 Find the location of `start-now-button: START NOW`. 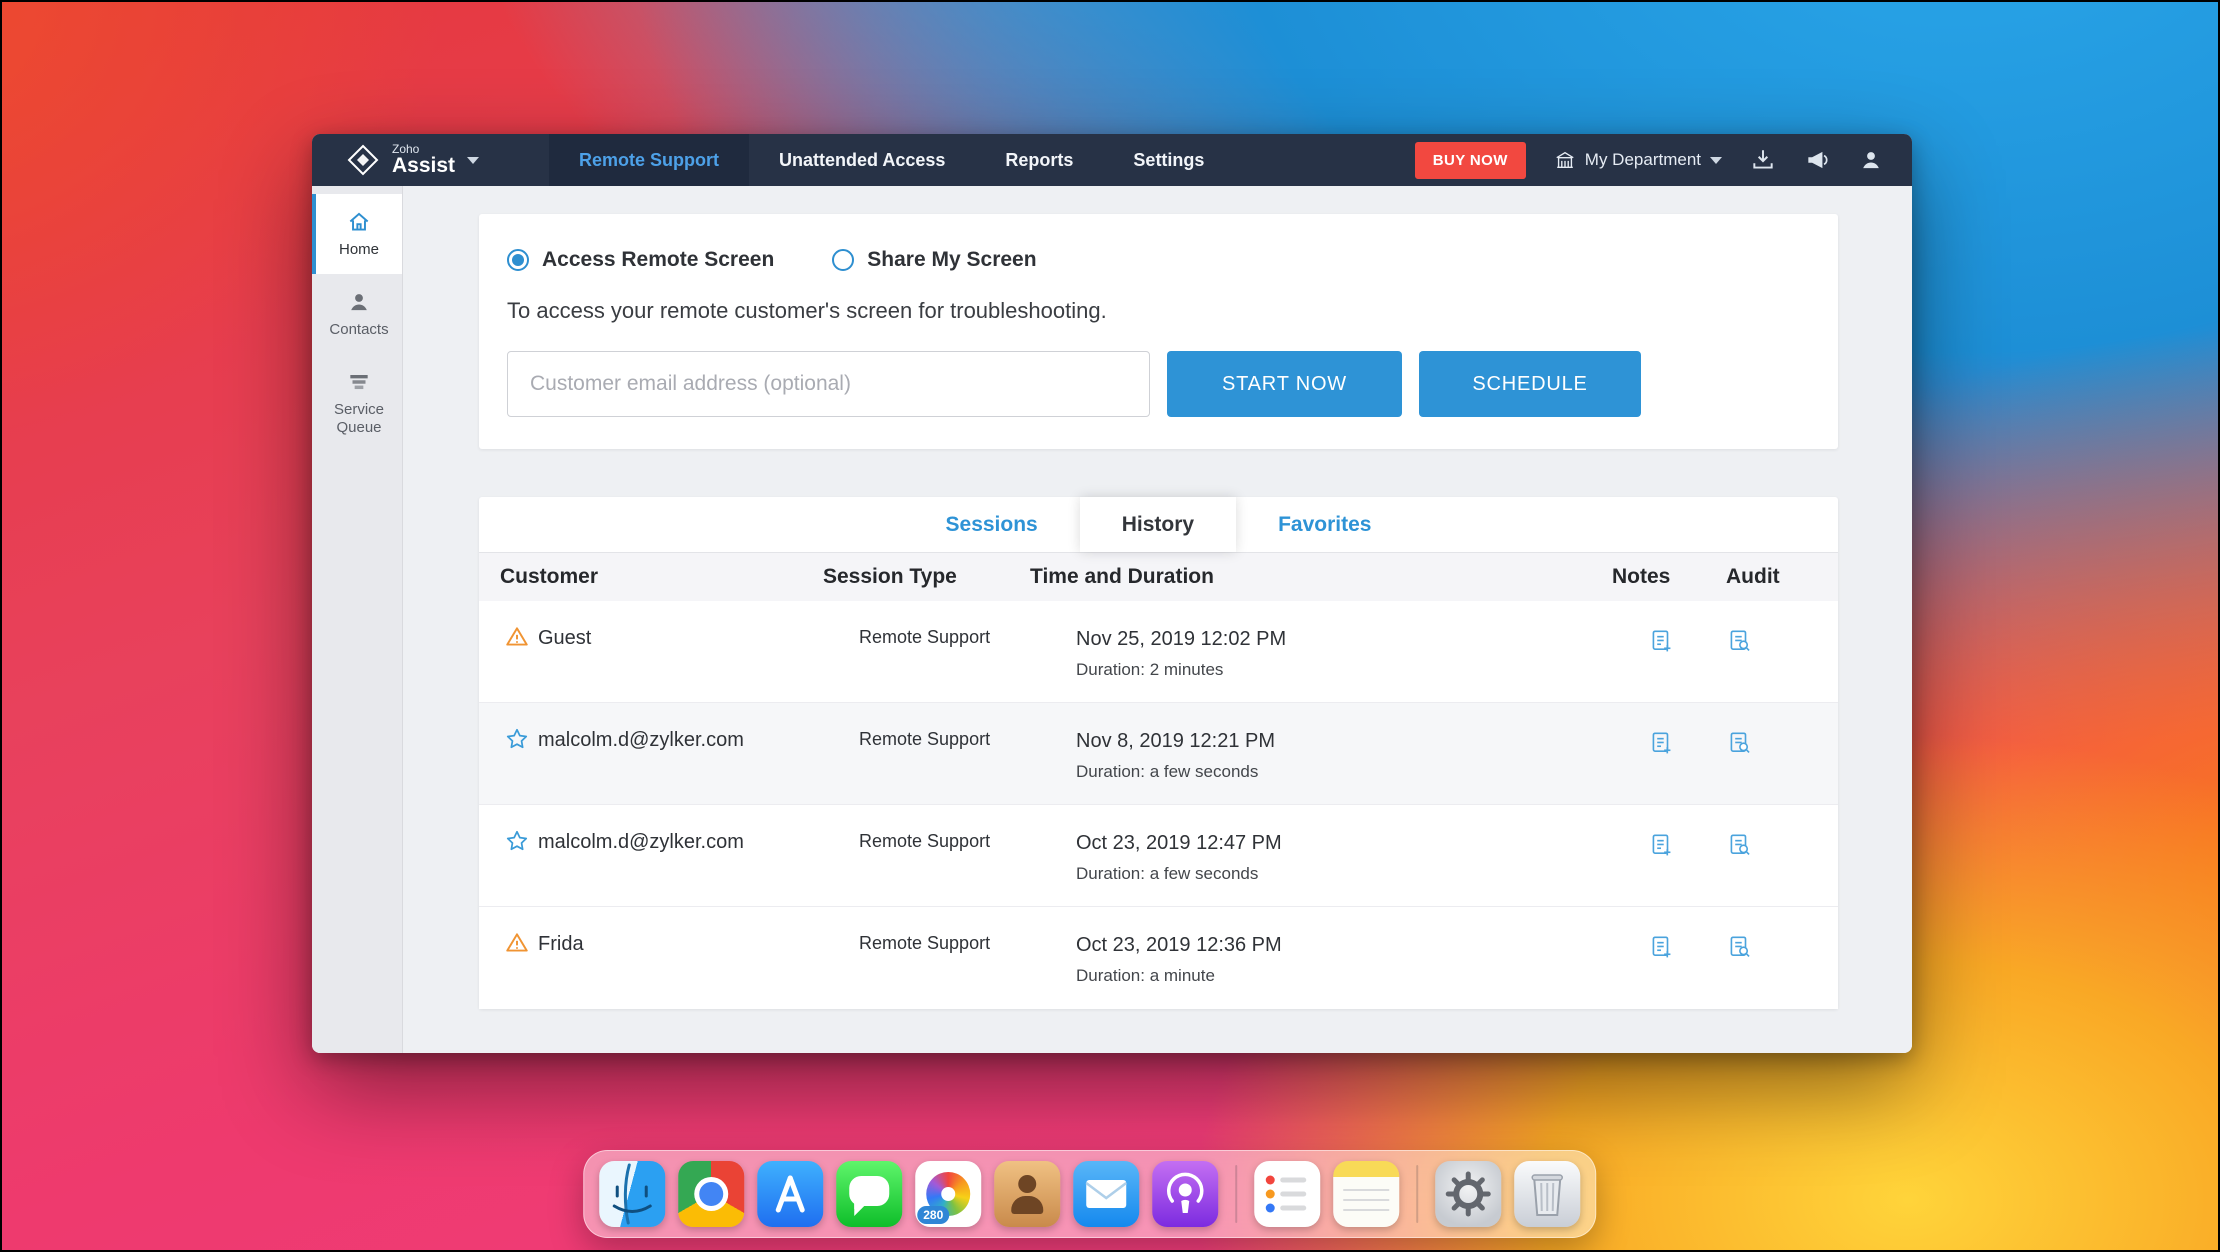

start-now-button: START NOW is located at coordinates (1284, 384).